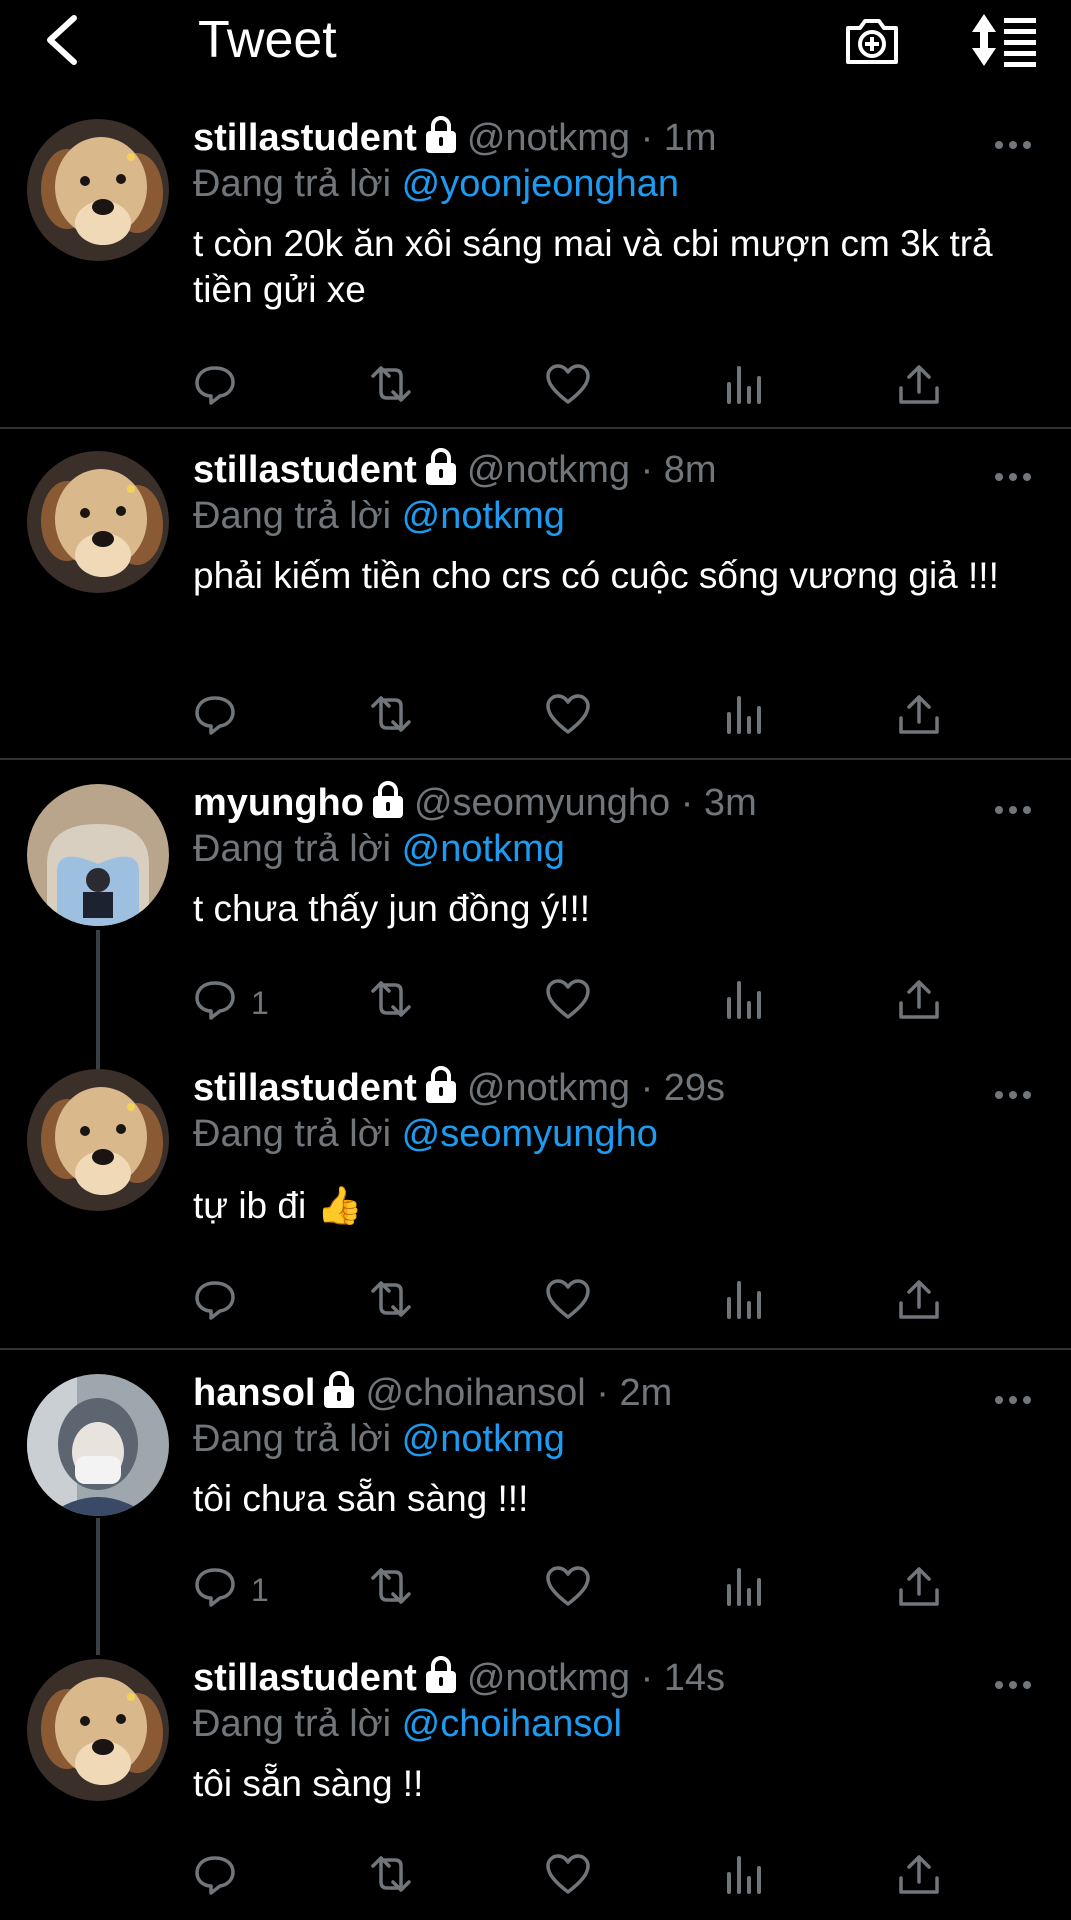  Describe the element at coordinates (1005, 40) in the screenshot. I see `sort-icon` at that location.